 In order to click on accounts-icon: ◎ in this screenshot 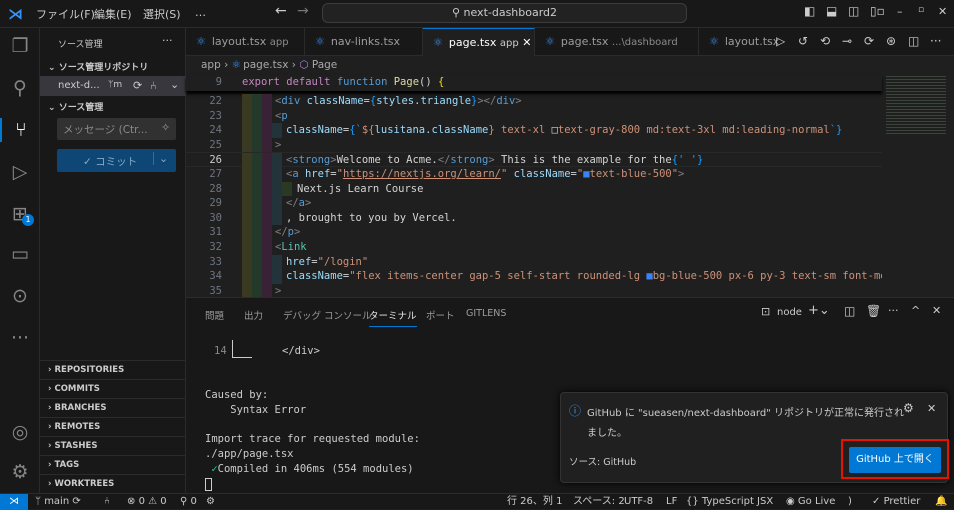, I will do `click(20, 432)`.